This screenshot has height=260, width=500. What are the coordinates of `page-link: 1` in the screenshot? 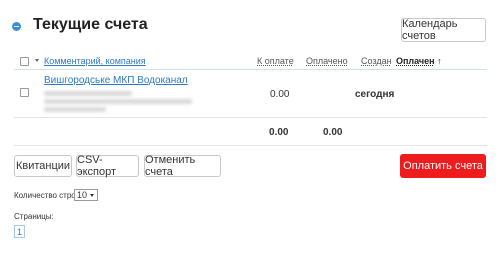 It's located at (19, 231).